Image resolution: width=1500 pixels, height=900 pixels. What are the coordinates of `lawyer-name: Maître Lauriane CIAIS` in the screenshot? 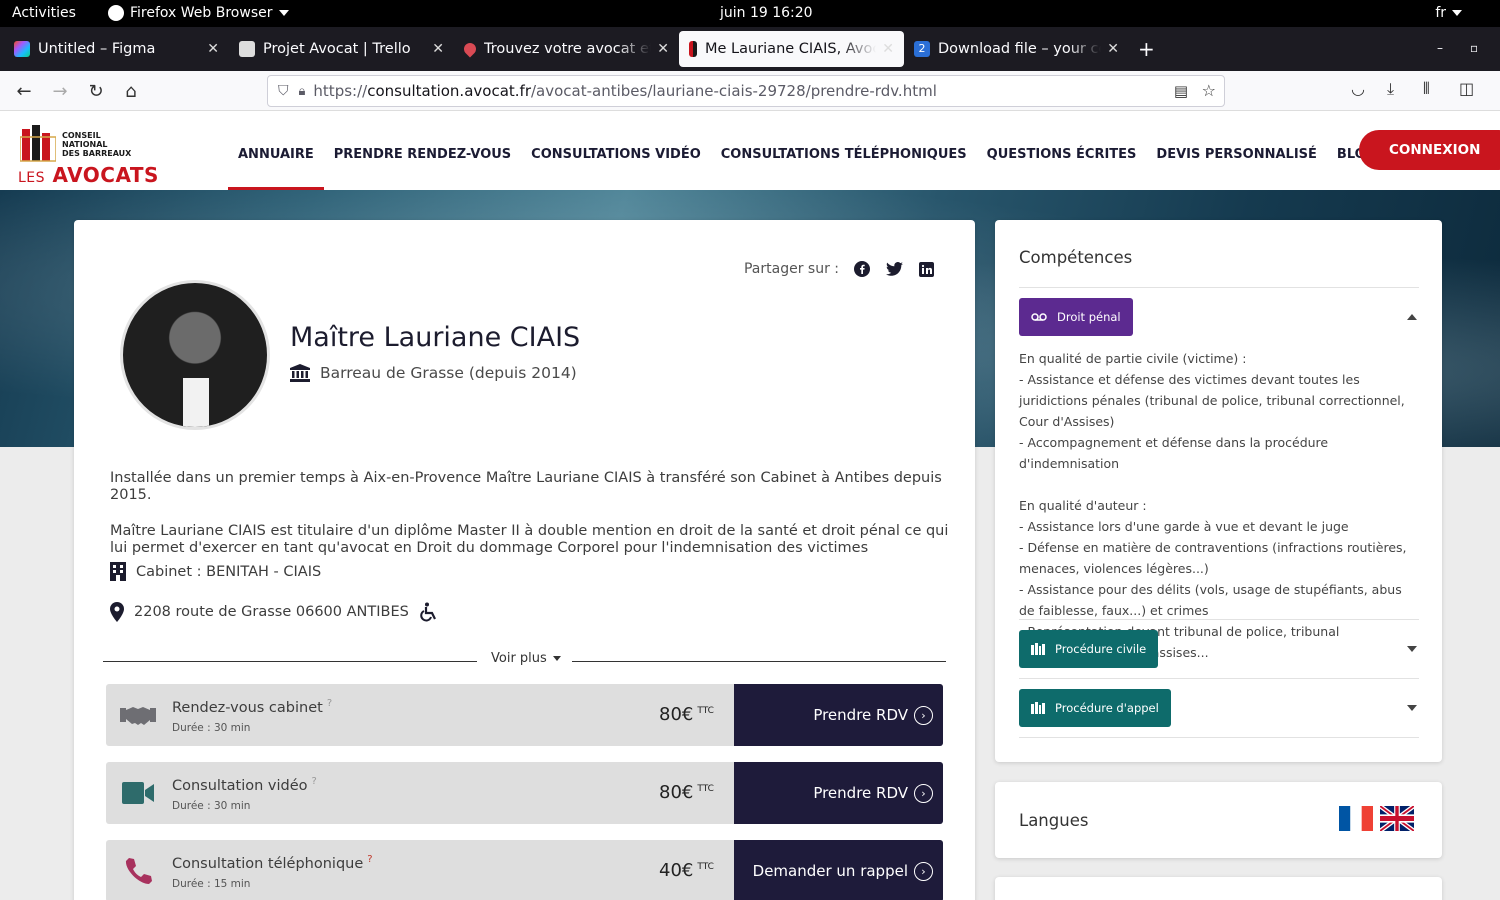 It's located at (435, 337).